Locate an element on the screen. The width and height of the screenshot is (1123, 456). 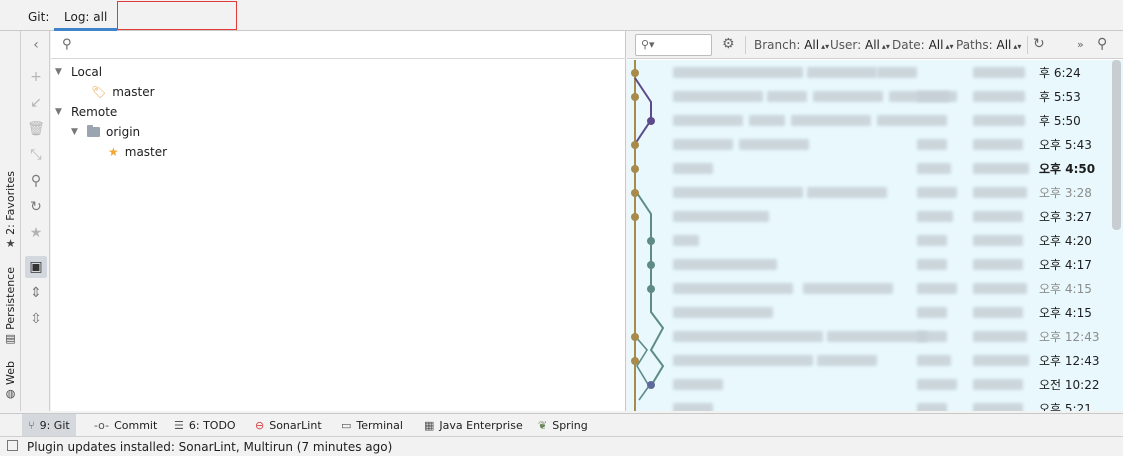
user-filter: User: All ▴▾ is located at coordinates (860, 45).